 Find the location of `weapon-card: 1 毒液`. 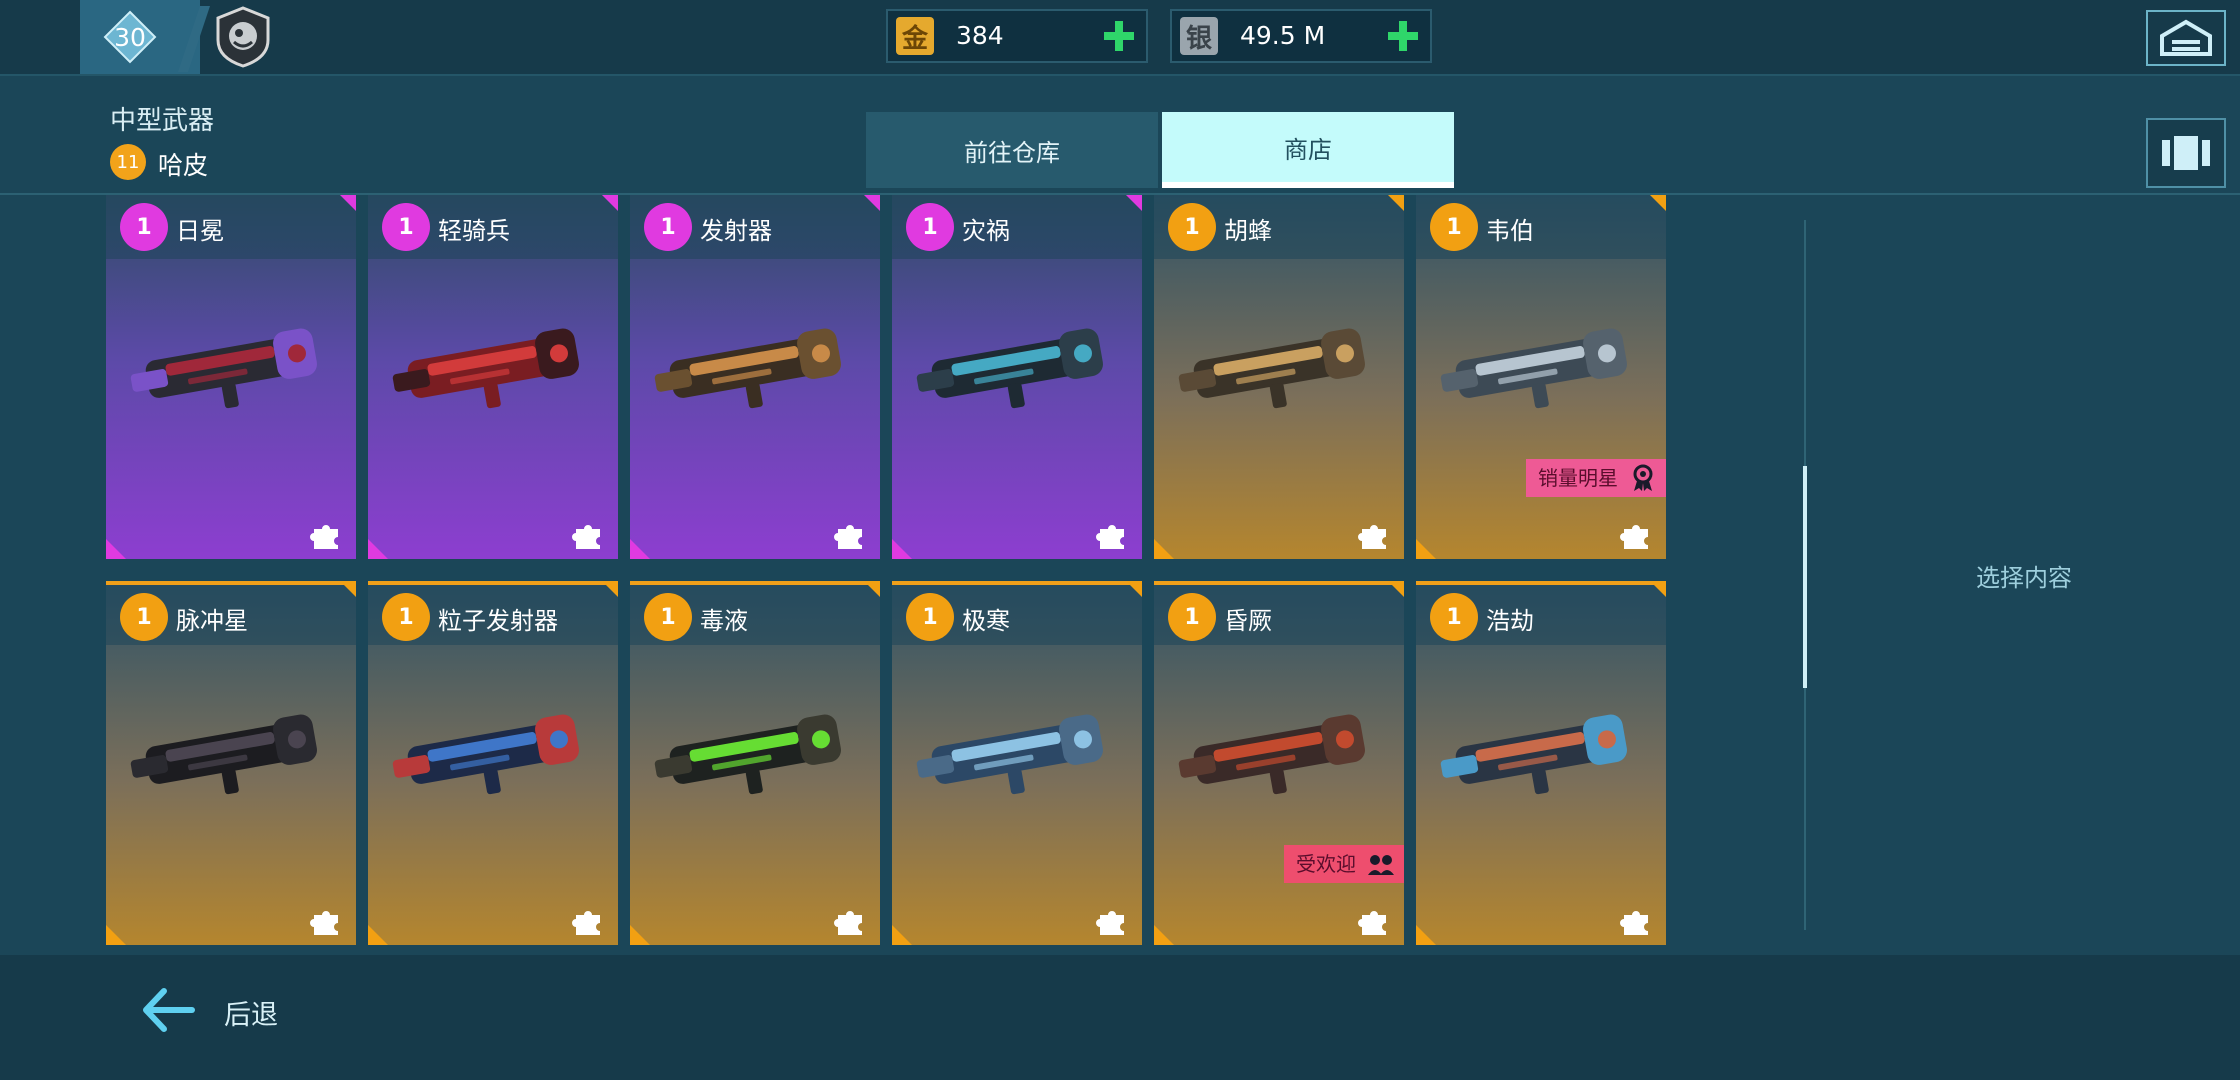

weapon-card: 1 毒液 is located at coordinates (755, 763).